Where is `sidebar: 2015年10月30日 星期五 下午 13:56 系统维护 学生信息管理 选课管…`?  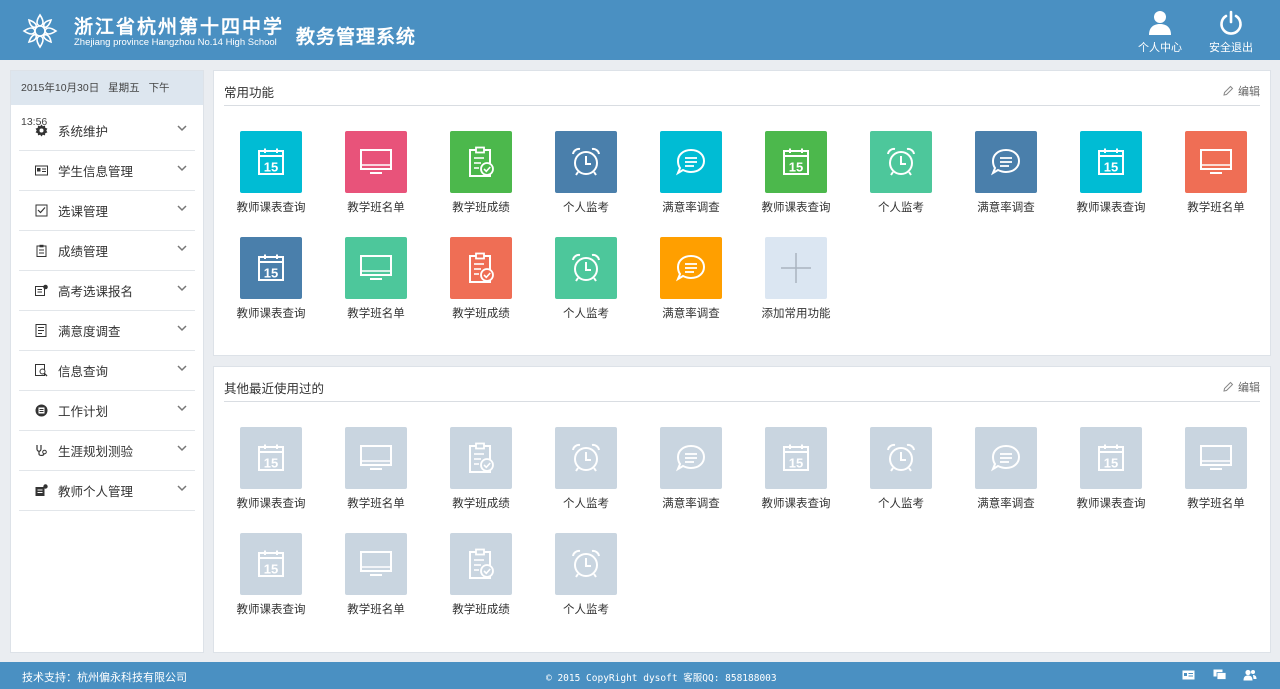 sidebar: 2015年10月30日 星期五 下午 13:56 系统维护 学生信息管理 选课管… is located at coordinates (107, 361).